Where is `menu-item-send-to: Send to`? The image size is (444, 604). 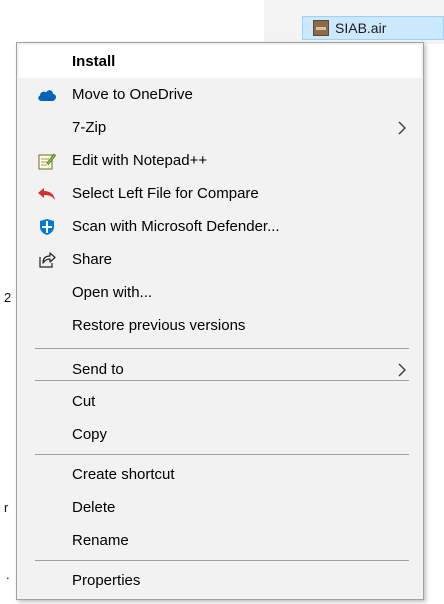 menu-item-send-to: Send to is located at coordinates (220, 369).